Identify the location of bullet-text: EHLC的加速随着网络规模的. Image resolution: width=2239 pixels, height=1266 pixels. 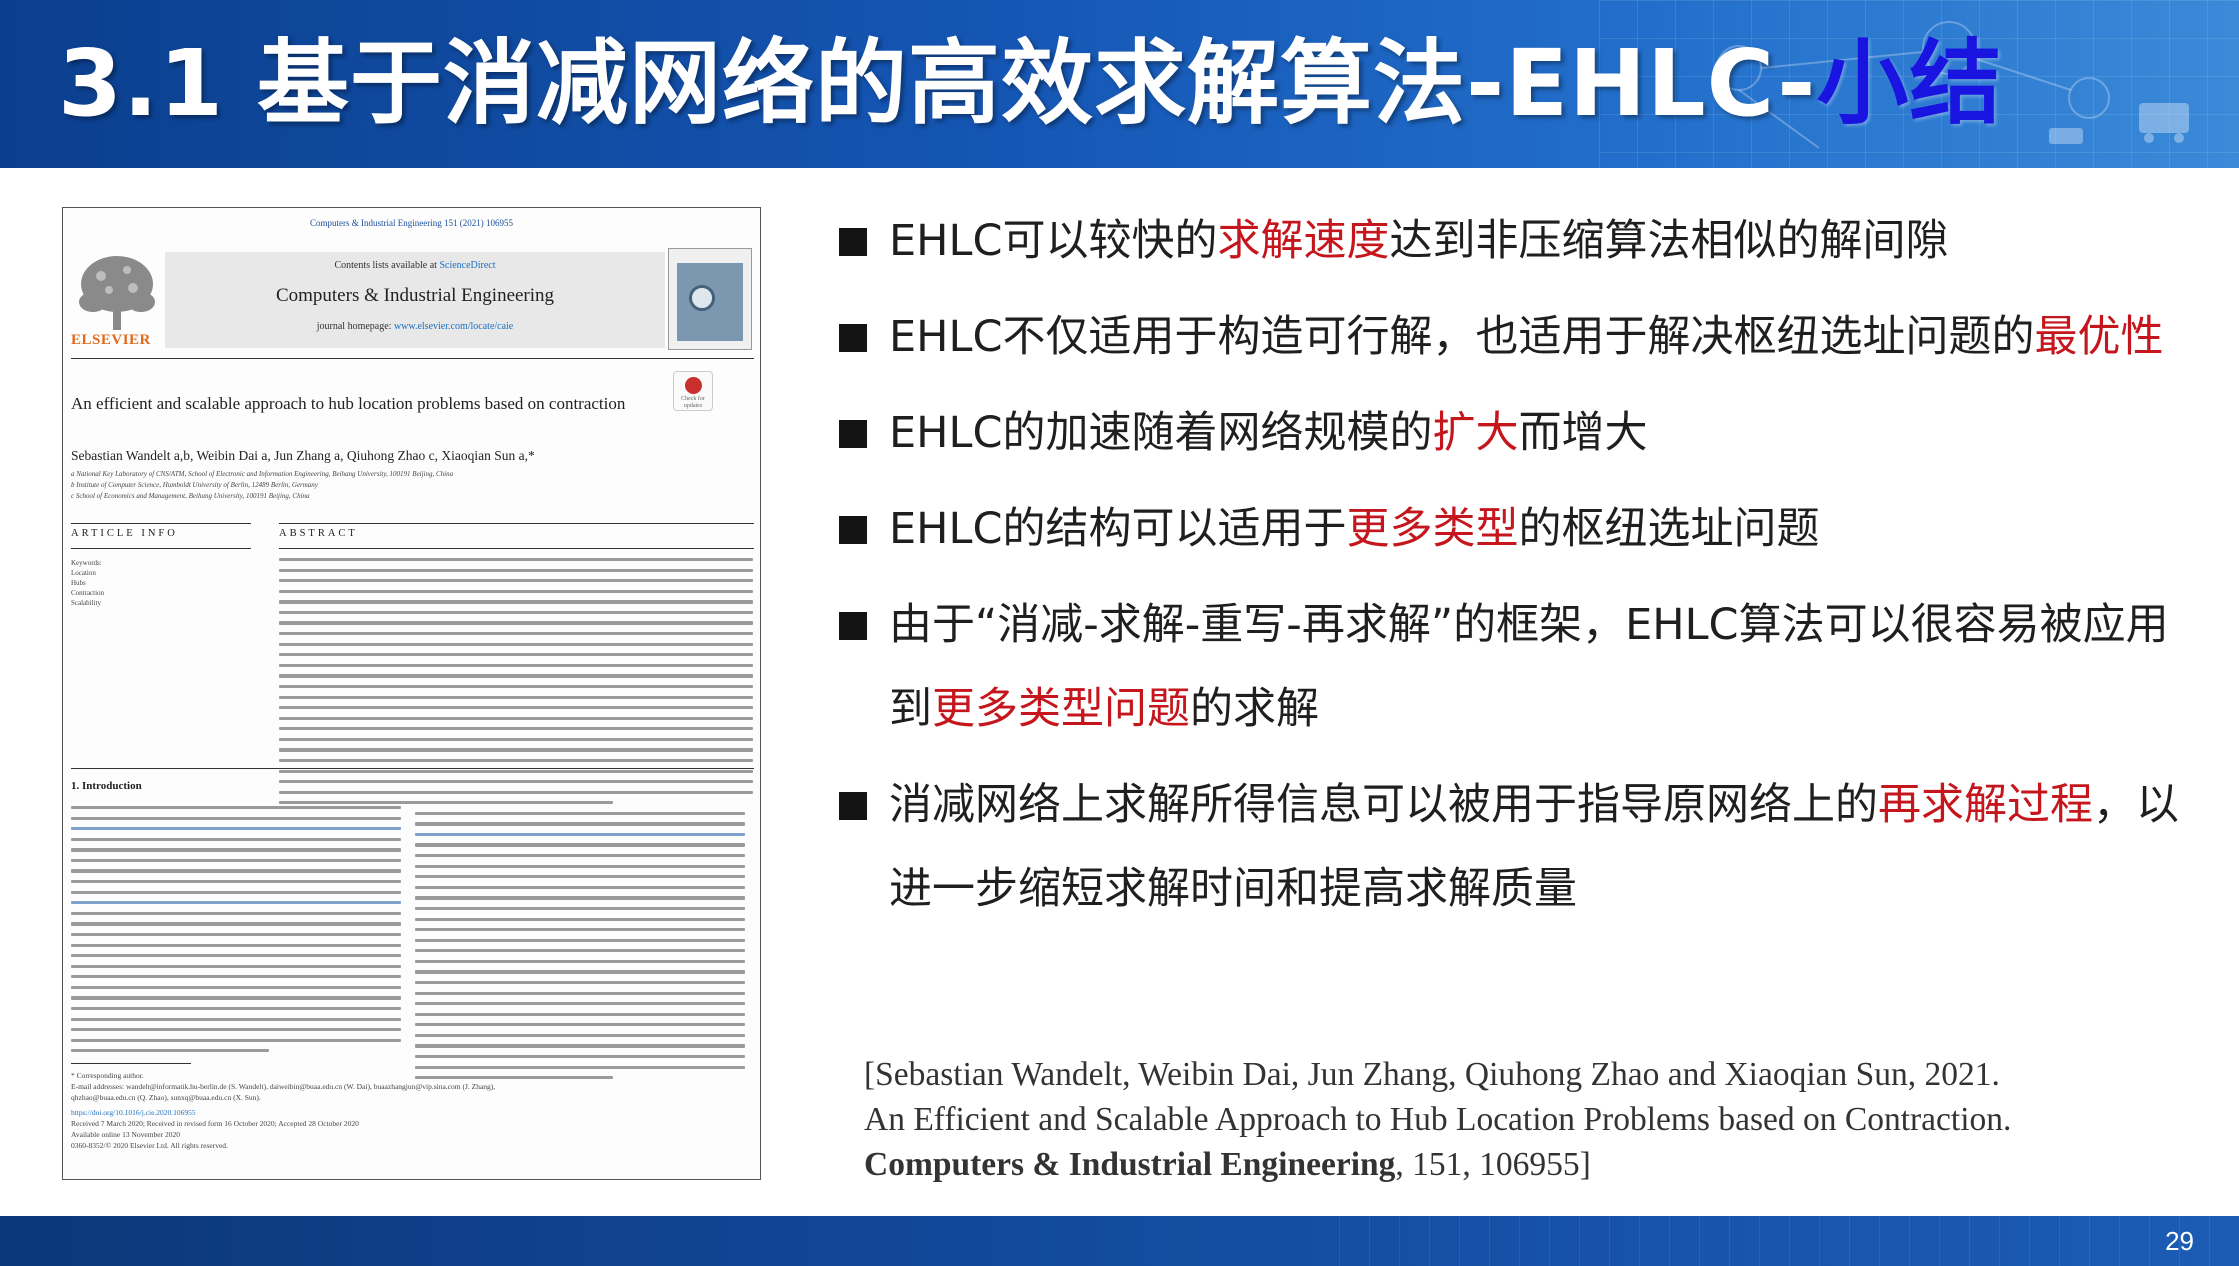
(1161, 433).